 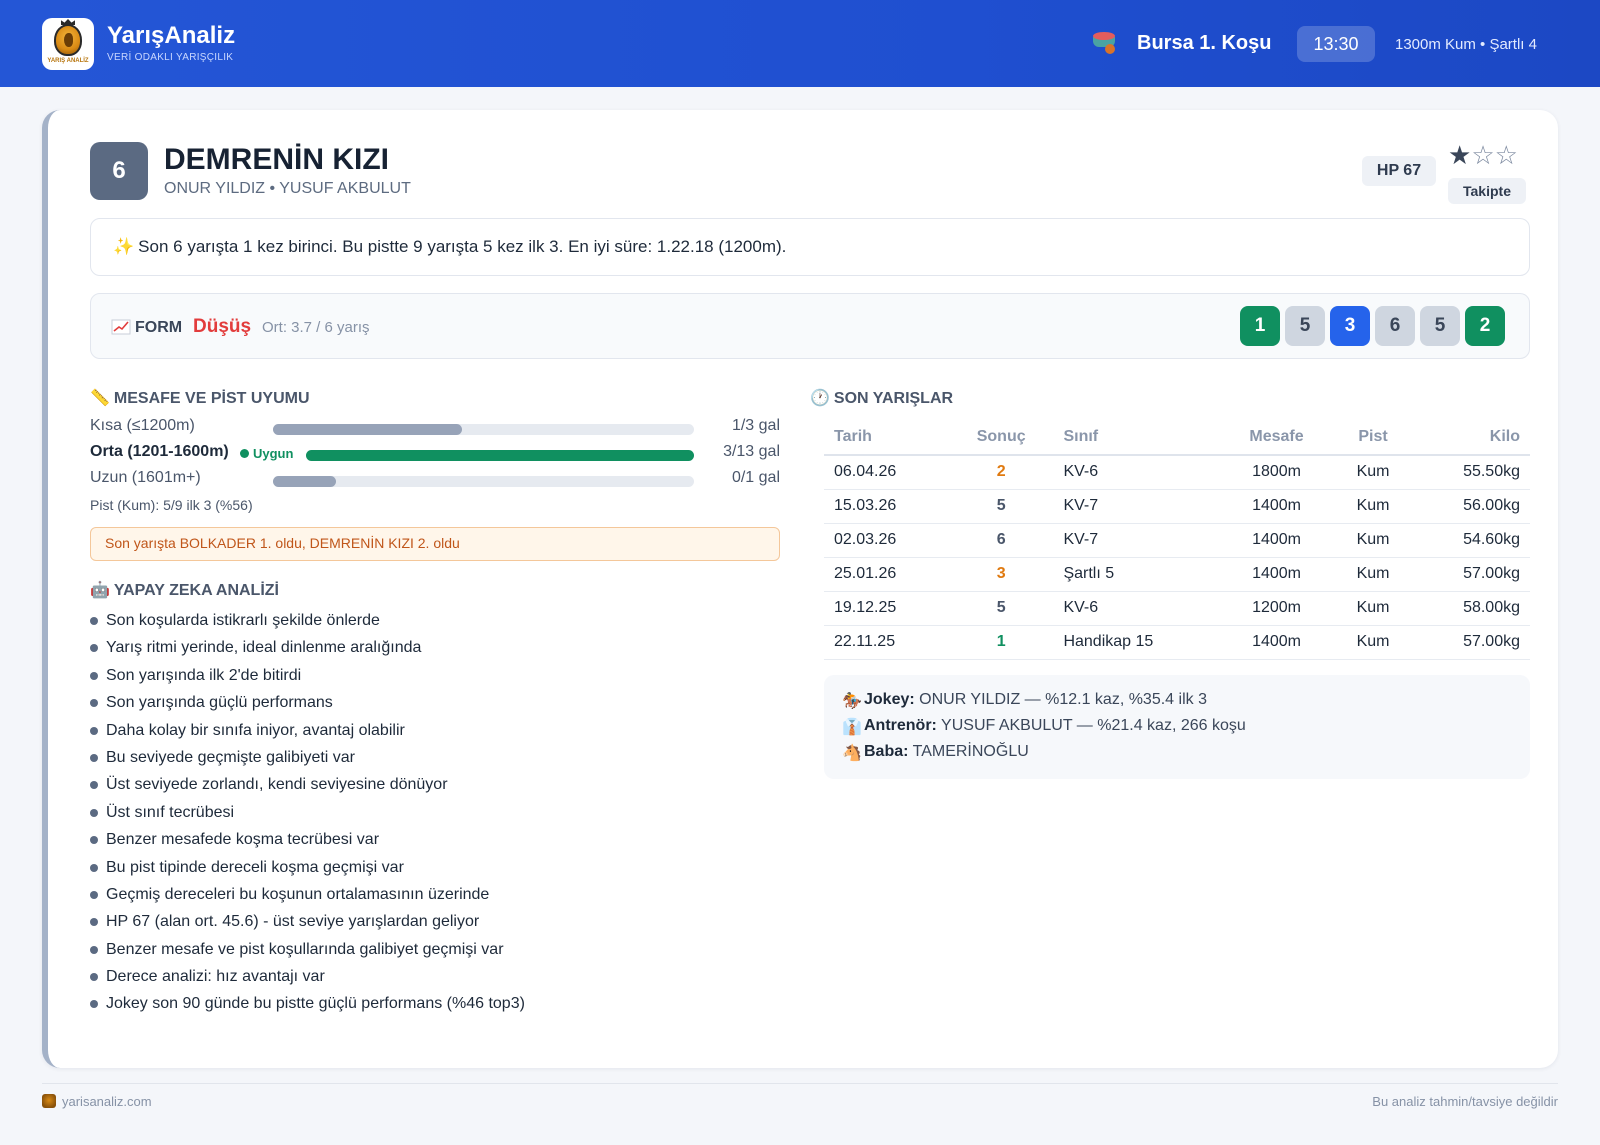 I want to click on form-results: 1 5 3 6 5 2, so click(x=1372, y=326).